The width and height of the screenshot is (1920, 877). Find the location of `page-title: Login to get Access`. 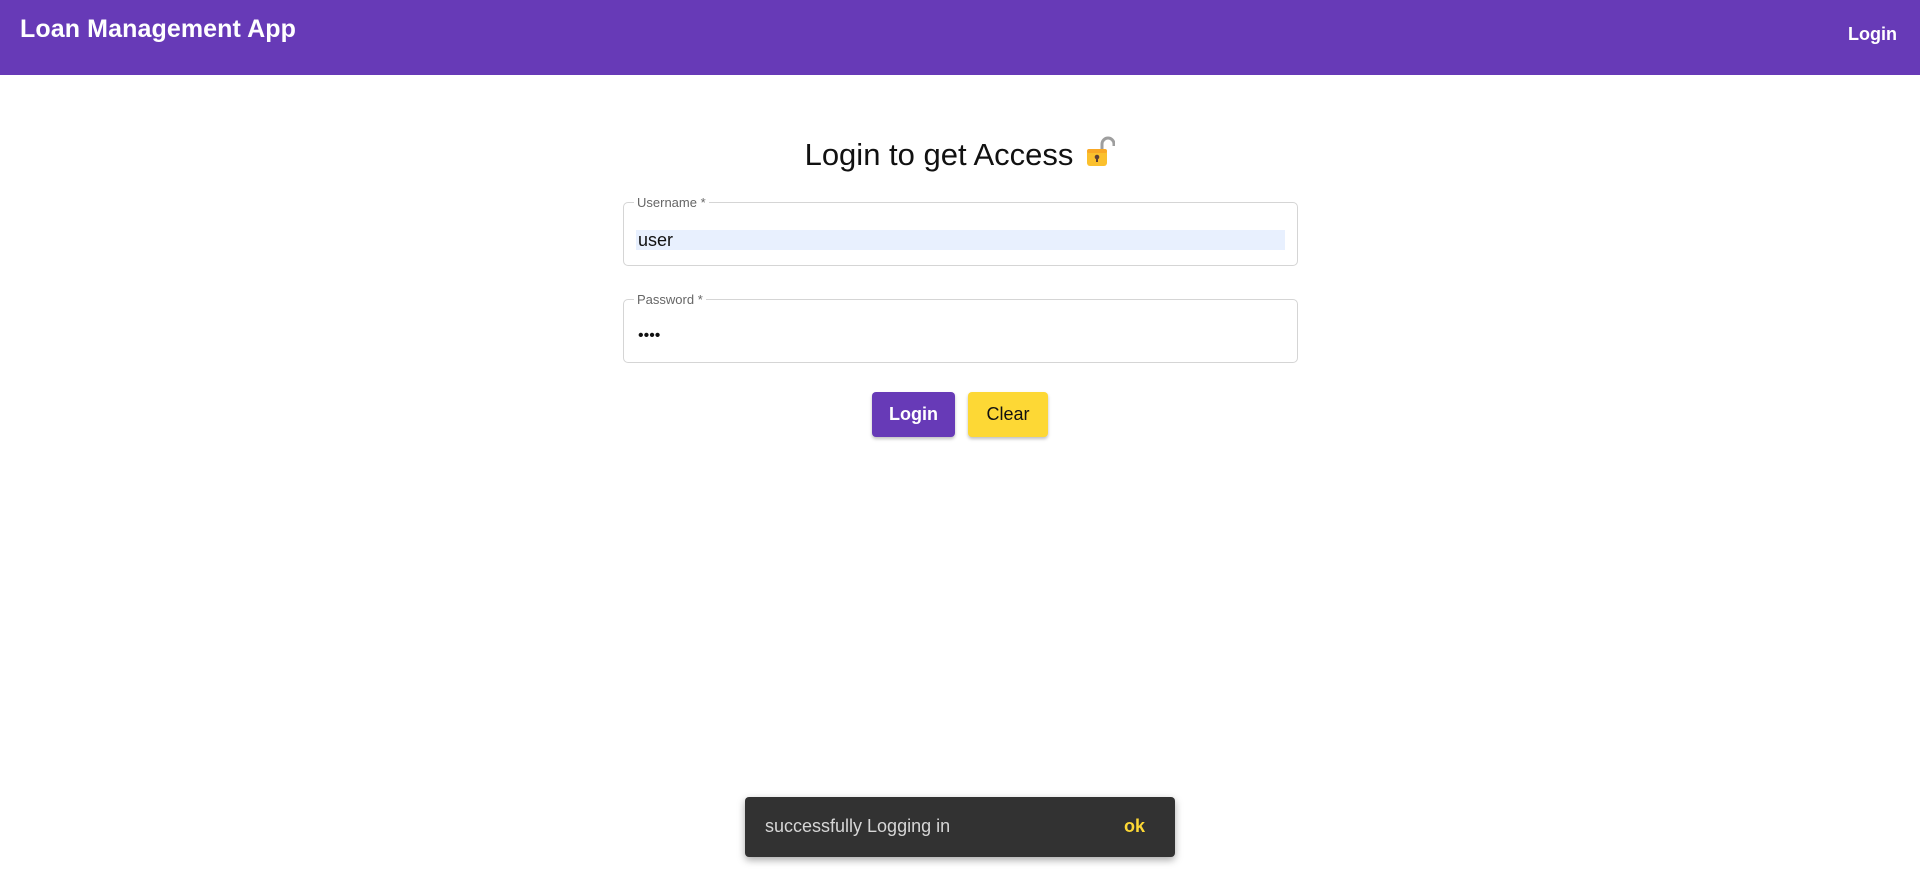

page-title: Login to get Access is located at coordinates (960, 156).